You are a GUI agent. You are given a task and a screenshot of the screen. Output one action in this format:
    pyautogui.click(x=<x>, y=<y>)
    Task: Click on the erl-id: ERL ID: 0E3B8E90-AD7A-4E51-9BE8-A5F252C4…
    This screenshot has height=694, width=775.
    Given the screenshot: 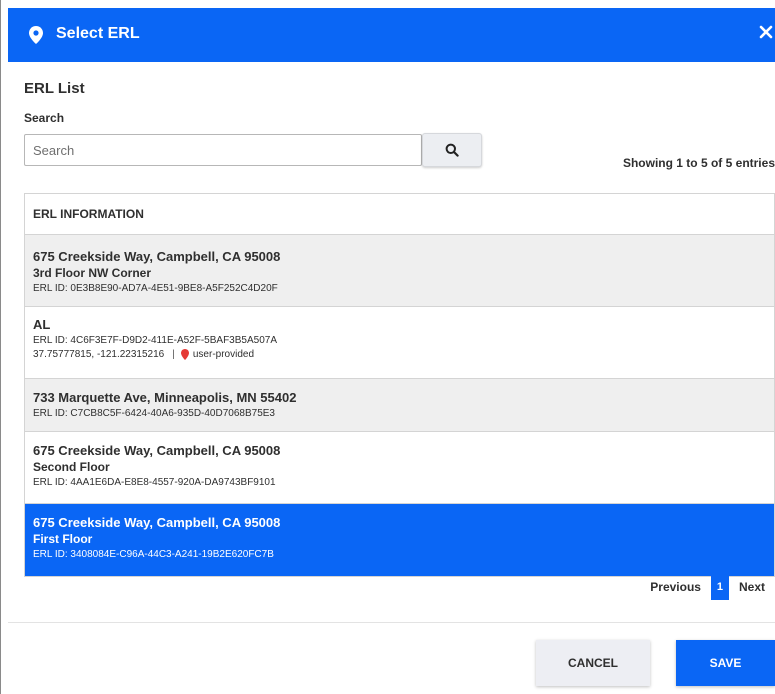 What is the action you would take?
    pyautogui.click(x=155, y=288)
    